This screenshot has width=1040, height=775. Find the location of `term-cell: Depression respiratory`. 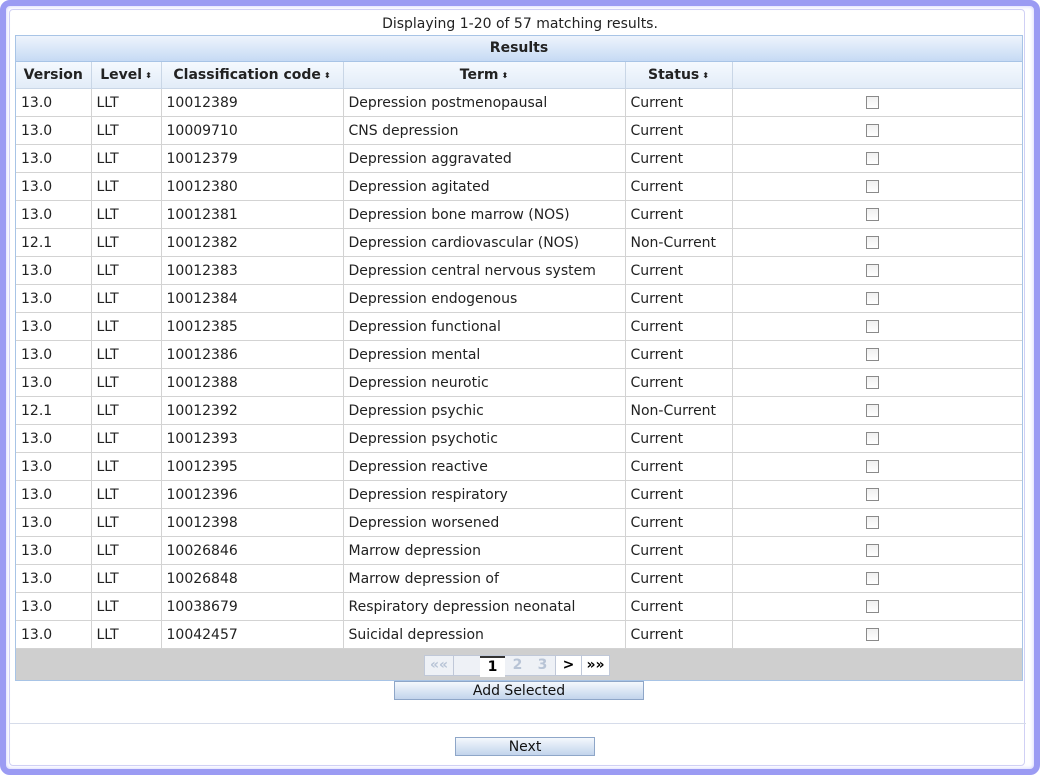

term-cell: Depression respiratory is located at coordinates (484, 494).